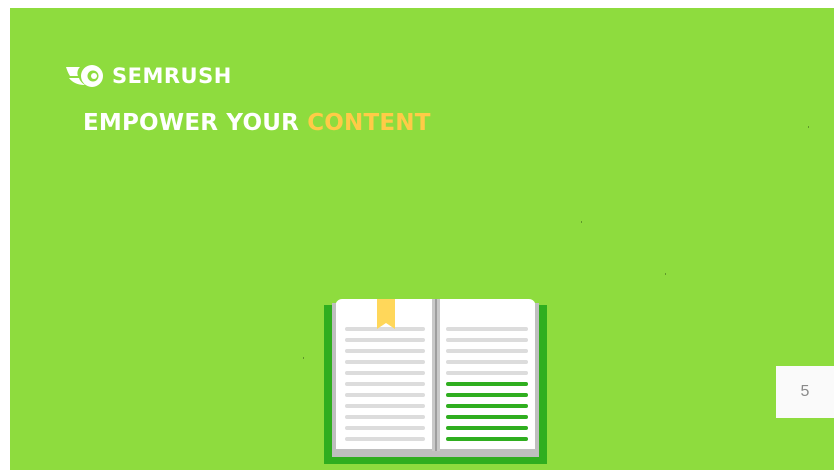  I want to click on page-number: 5, so click(805, 391).